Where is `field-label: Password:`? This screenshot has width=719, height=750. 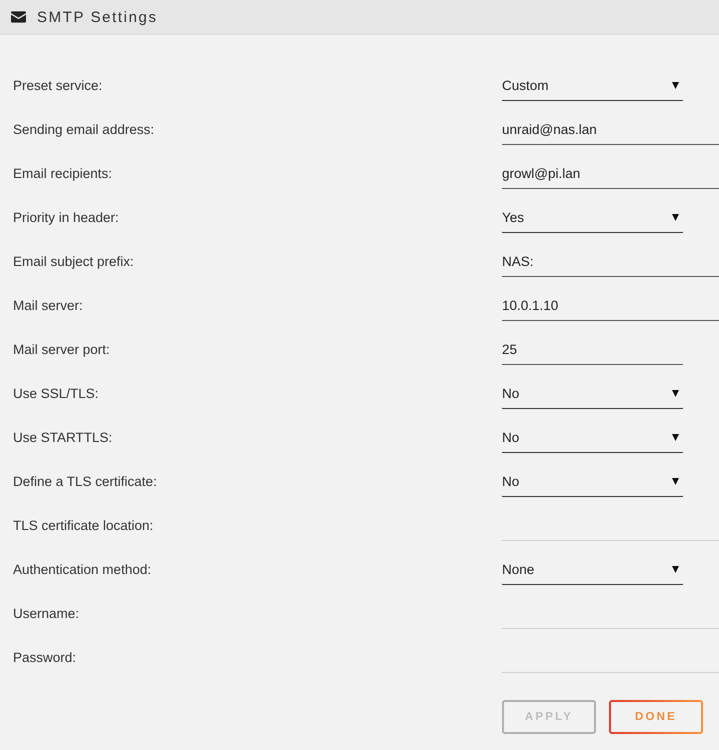 field-label: Password: is located at coordinates (45, 657).